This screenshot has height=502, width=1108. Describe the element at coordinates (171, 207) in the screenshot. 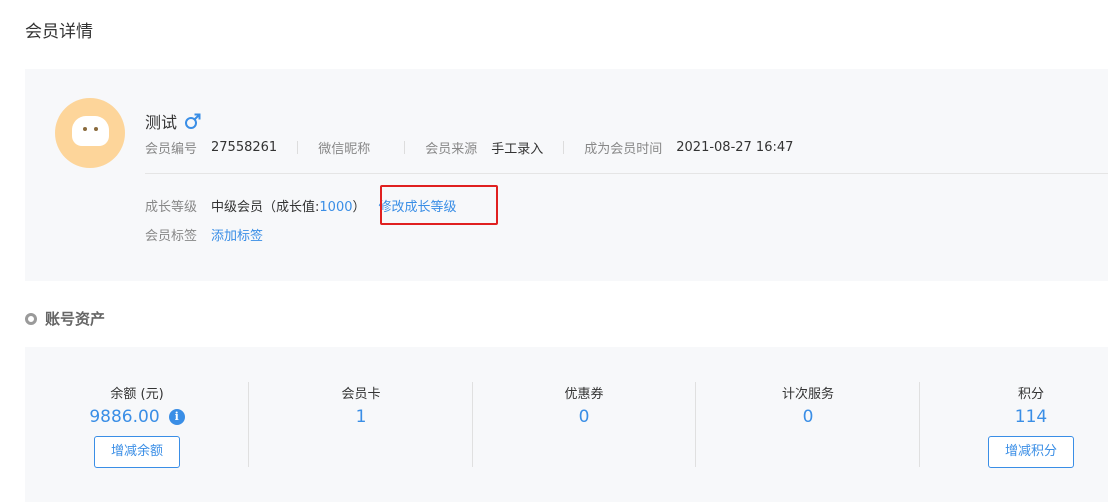

I see `growth-level-label: 成长等级` at that location.